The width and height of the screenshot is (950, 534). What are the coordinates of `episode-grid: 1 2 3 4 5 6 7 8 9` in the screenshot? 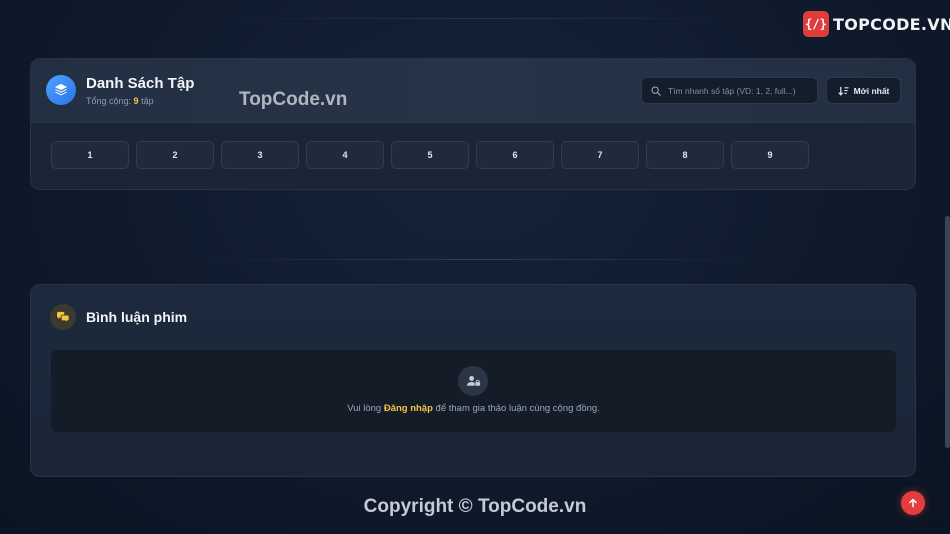 It's located at (430, 155).